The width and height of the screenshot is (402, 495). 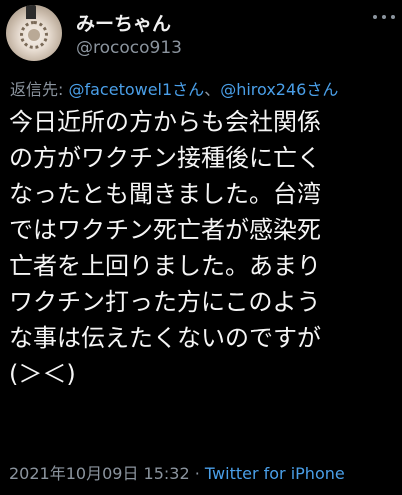 What do you see at coordinates (129, 48) in the screenshot?
I see `user-handle: @rococo913` at bounding box center [129, 48].